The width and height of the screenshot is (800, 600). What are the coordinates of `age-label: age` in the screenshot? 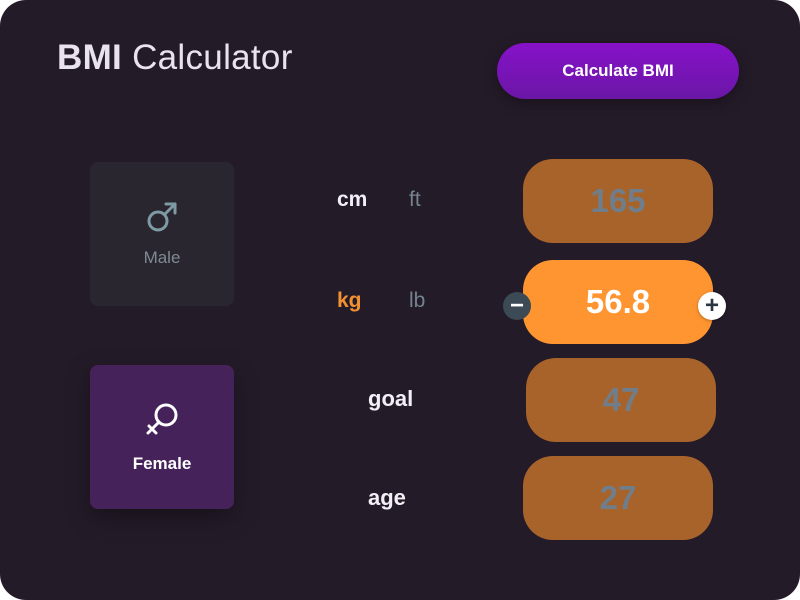 It's located at (387, 497).